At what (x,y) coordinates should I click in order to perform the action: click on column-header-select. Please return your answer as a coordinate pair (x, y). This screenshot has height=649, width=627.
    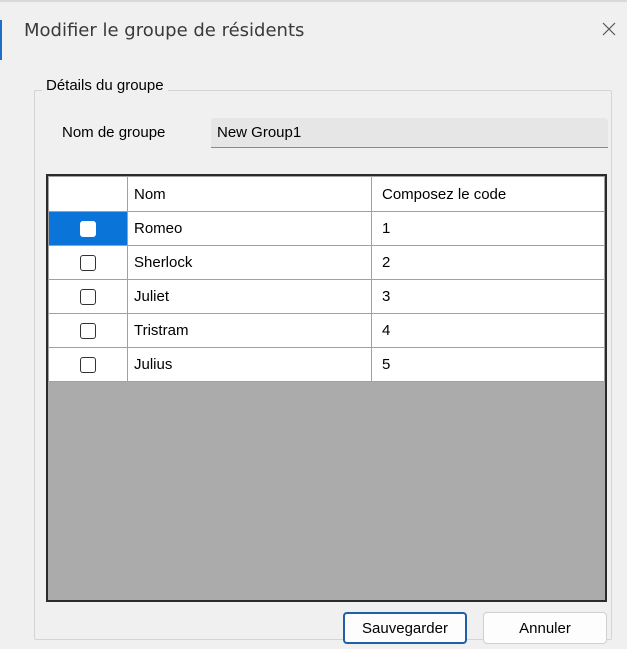
    Looking at the image, I should click on (88, 194).